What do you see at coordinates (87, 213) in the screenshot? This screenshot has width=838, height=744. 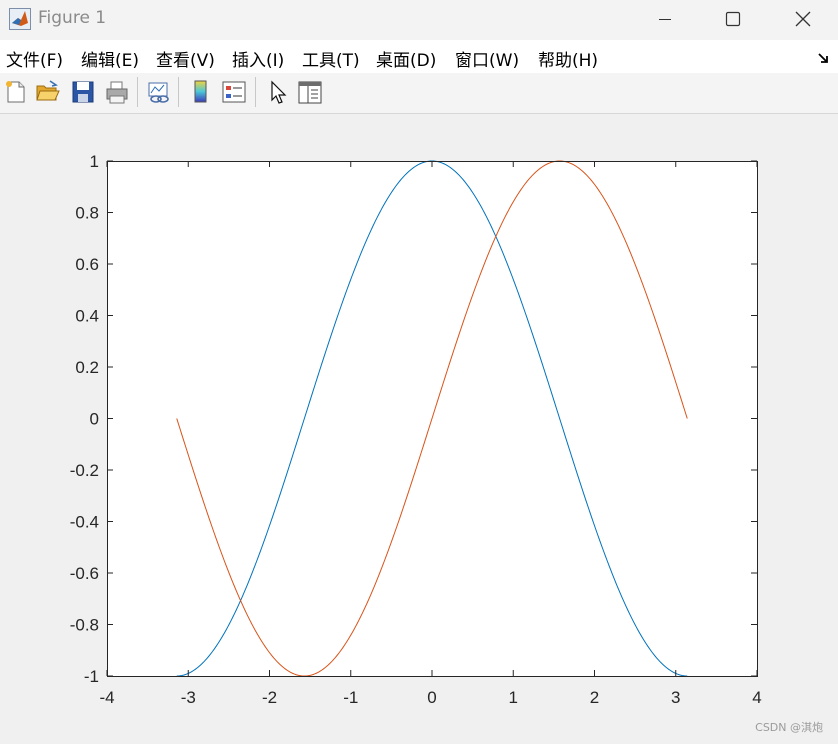 I see `y-tick-label: 0.8` at bounding box center [87, 213].